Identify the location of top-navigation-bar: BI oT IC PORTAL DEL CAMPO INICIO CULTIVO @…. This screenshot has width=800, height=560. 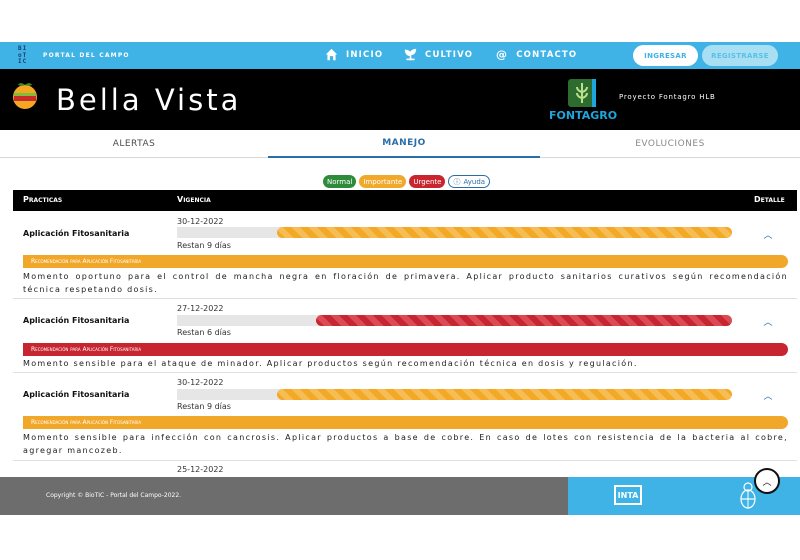
(400, 55).